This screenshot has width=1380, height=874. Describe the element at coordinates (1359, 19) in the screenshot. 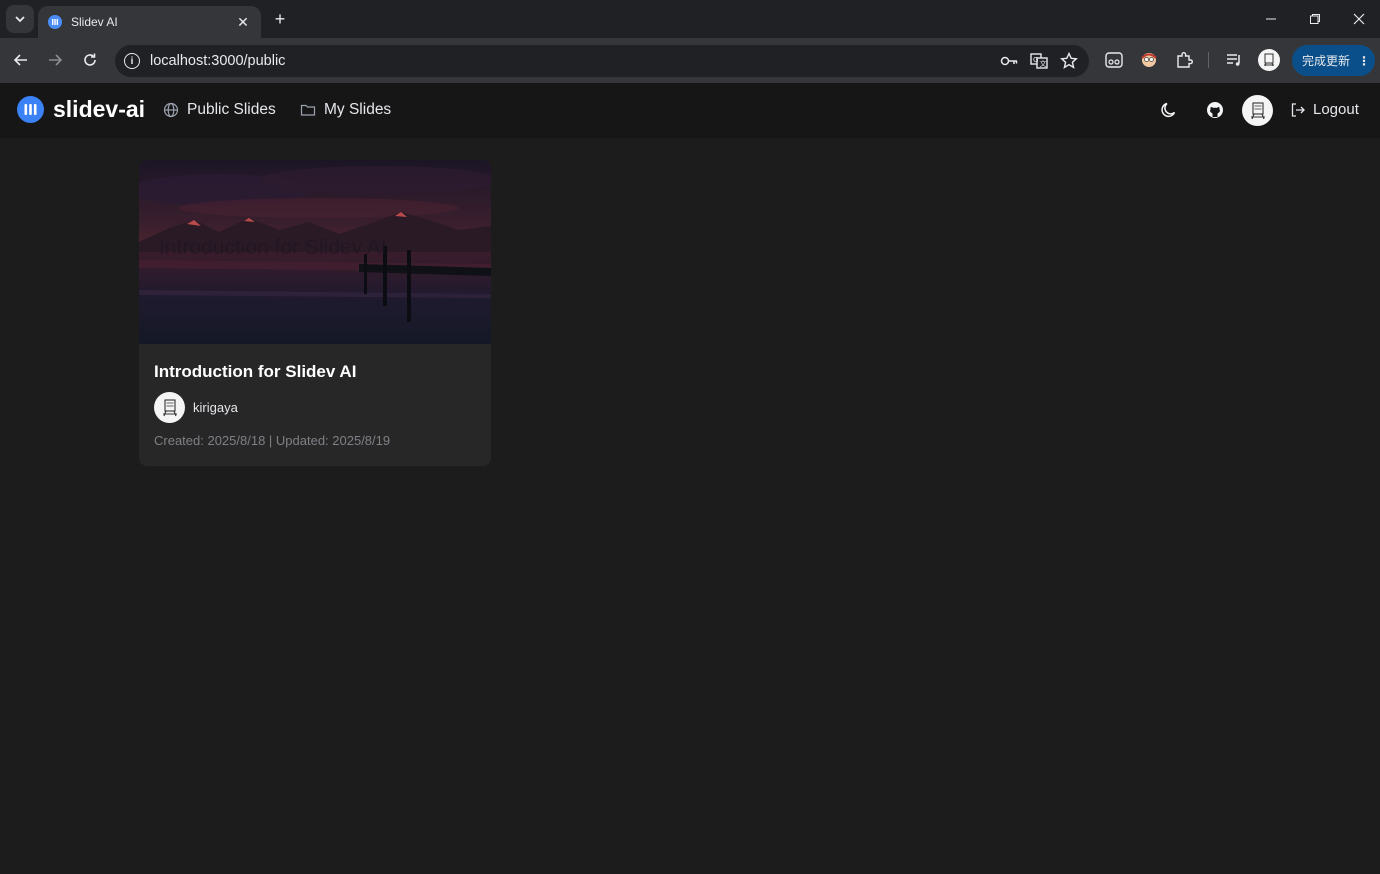

I see `close-window-button` at that location.